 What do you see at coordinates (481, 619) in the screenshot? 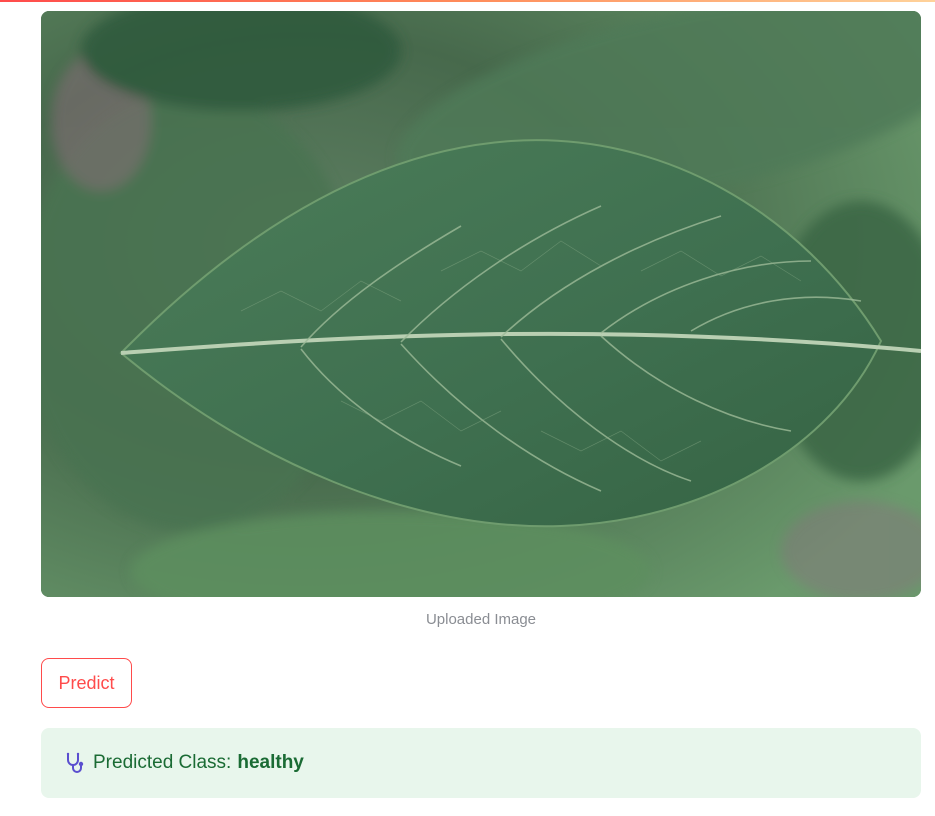
I see `image-caption: Uploaded Image` at bounding box center [481, 619].